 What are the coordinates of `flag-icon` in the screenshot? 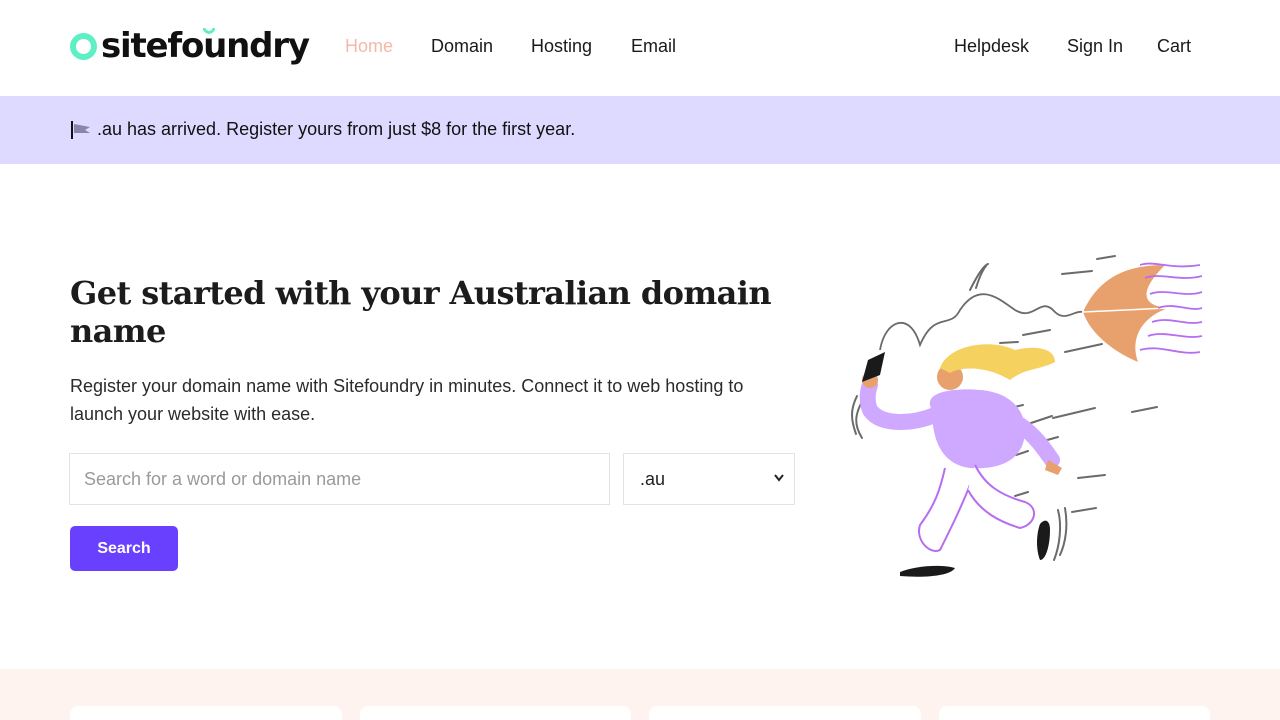 It's located at (80, 130).